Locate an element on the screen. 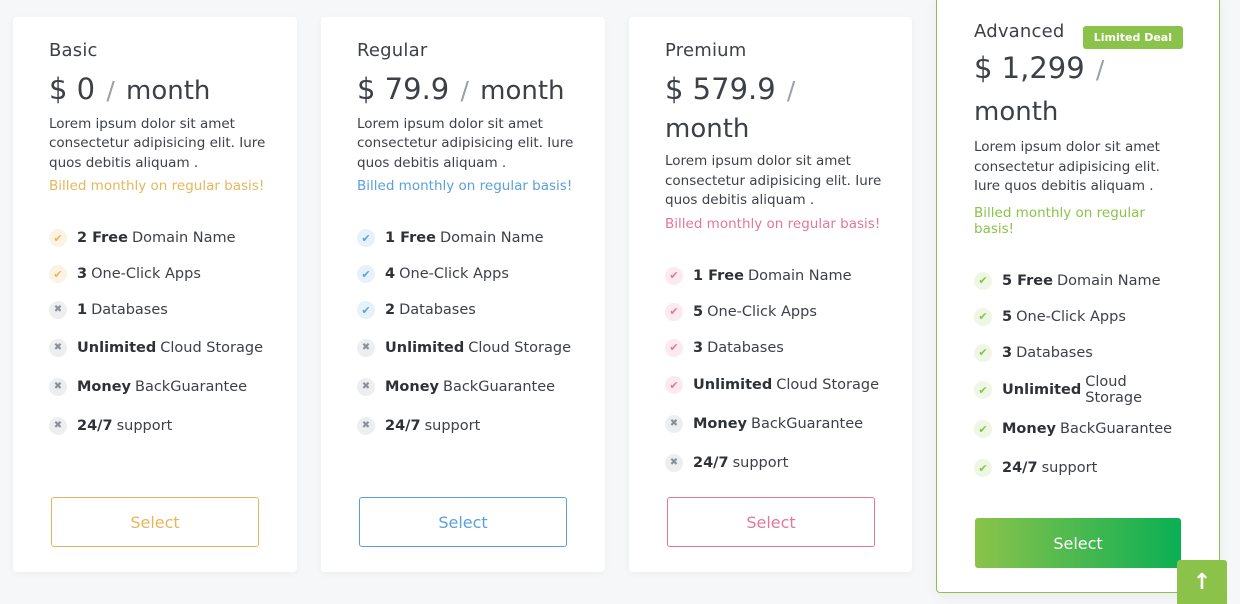  feature-item: ✔ 3 One-Click Apps is located at coordinates (158, 274).